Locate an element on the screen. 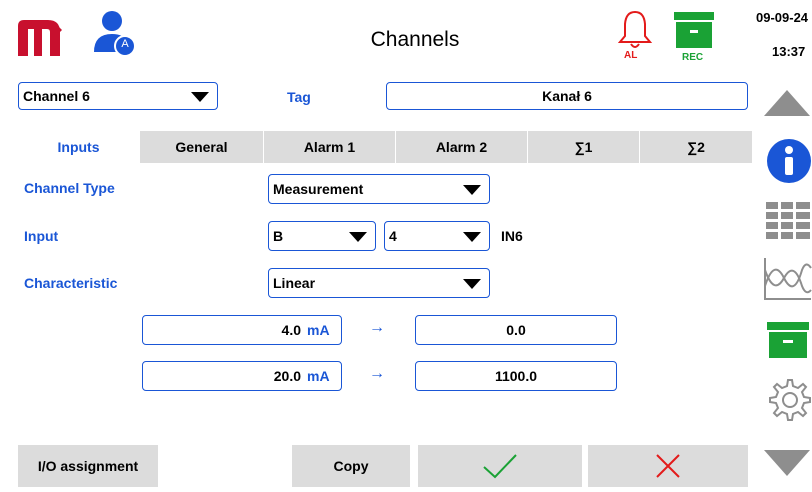 This screenshot has height=492, width=812. tab-alarm-1: Alarm 1 is located at coordinates (330, 147).